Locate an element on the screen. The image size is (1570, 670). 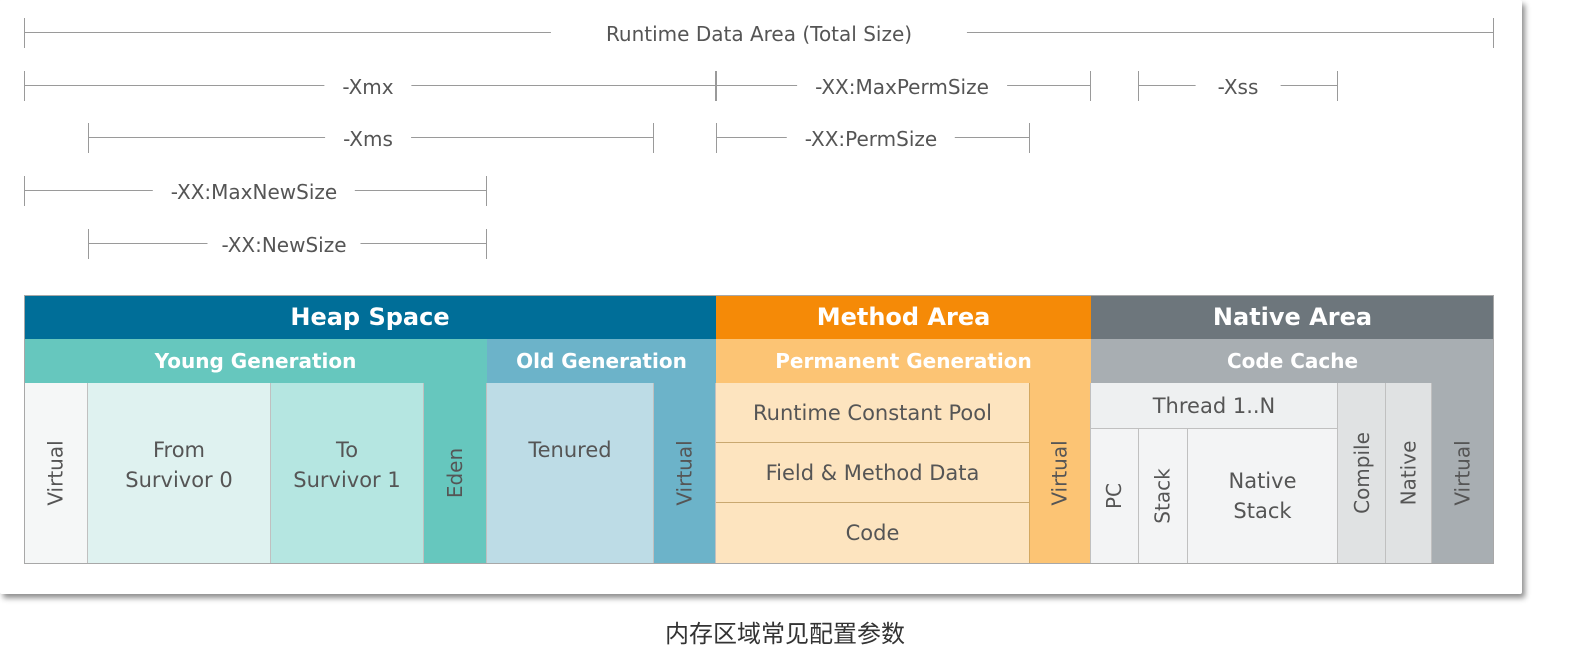
dim-runtime-total-label: Runtime Data Area (Total Size) is located at coordinates (759, 34).